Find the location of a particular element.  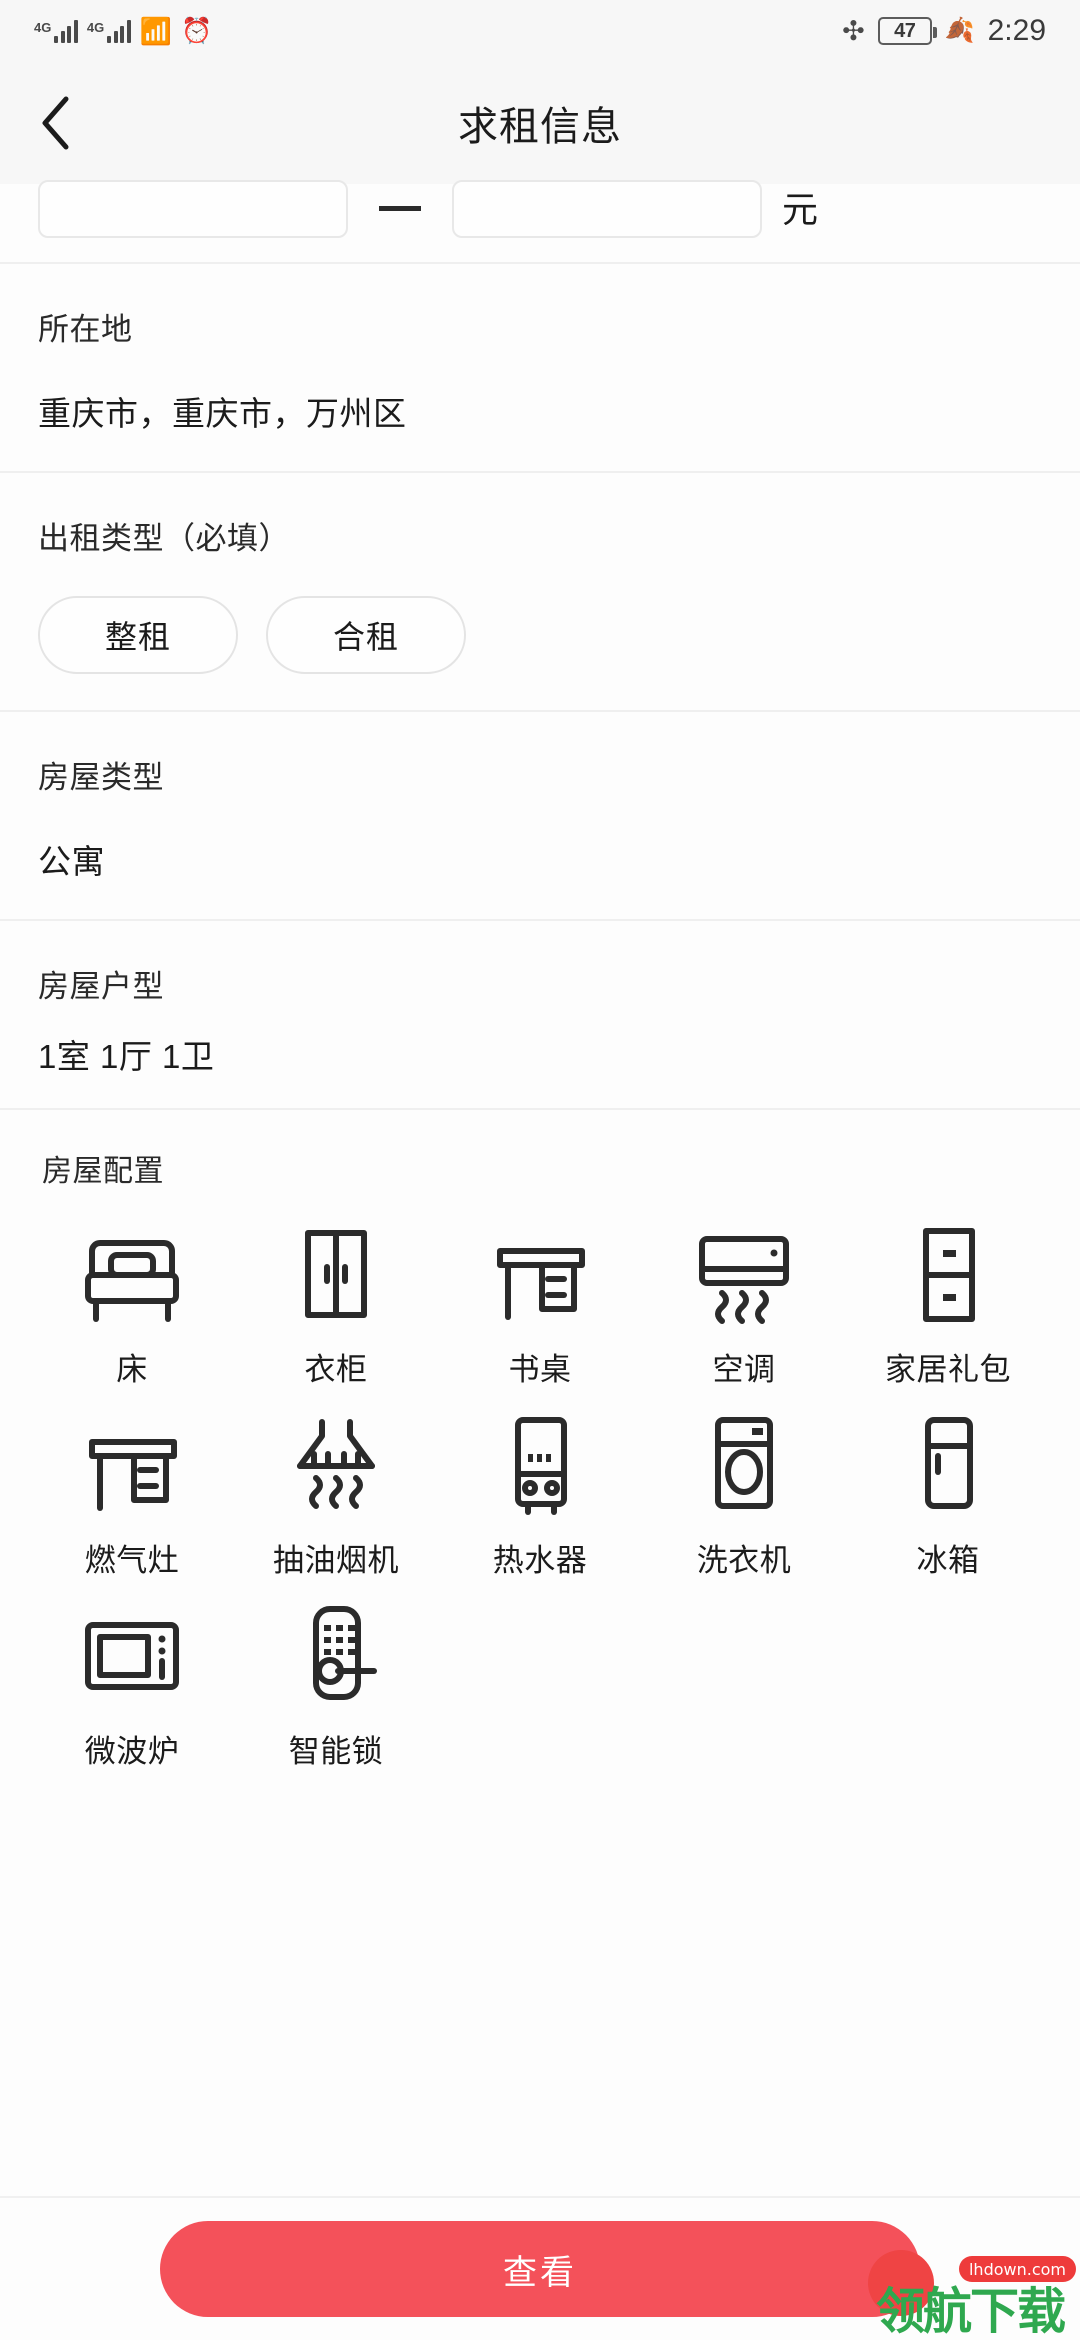

status-bar-left: 4G 4G 📶 ⏰ is located at coordinates (123, 31).